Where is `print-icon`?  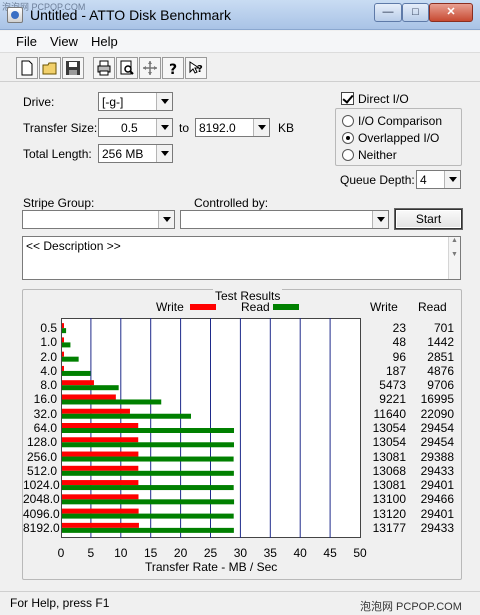 print-icon is located at coordinates (104, 68).